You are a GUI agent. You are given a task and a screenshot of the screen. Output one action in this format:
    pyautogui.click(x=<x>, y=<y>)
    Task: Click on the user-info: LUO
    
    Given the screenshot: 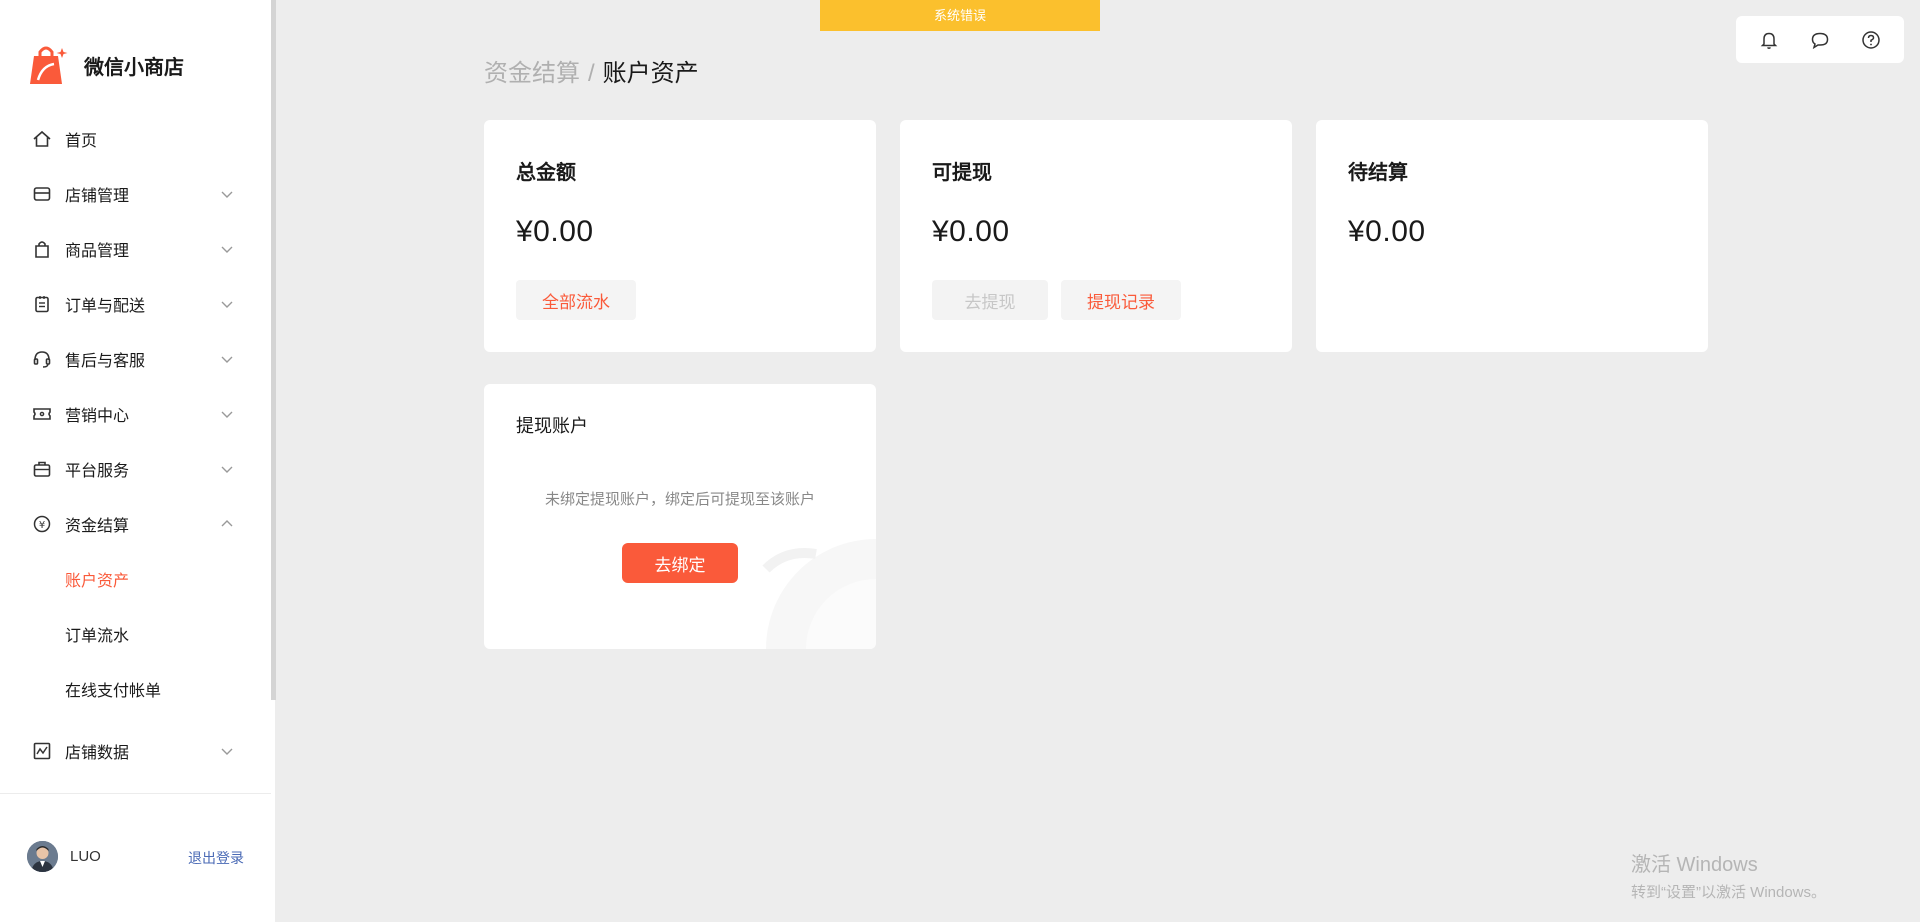 What is the action you would take?
    pyautogui.click(x=64, y=856)
    